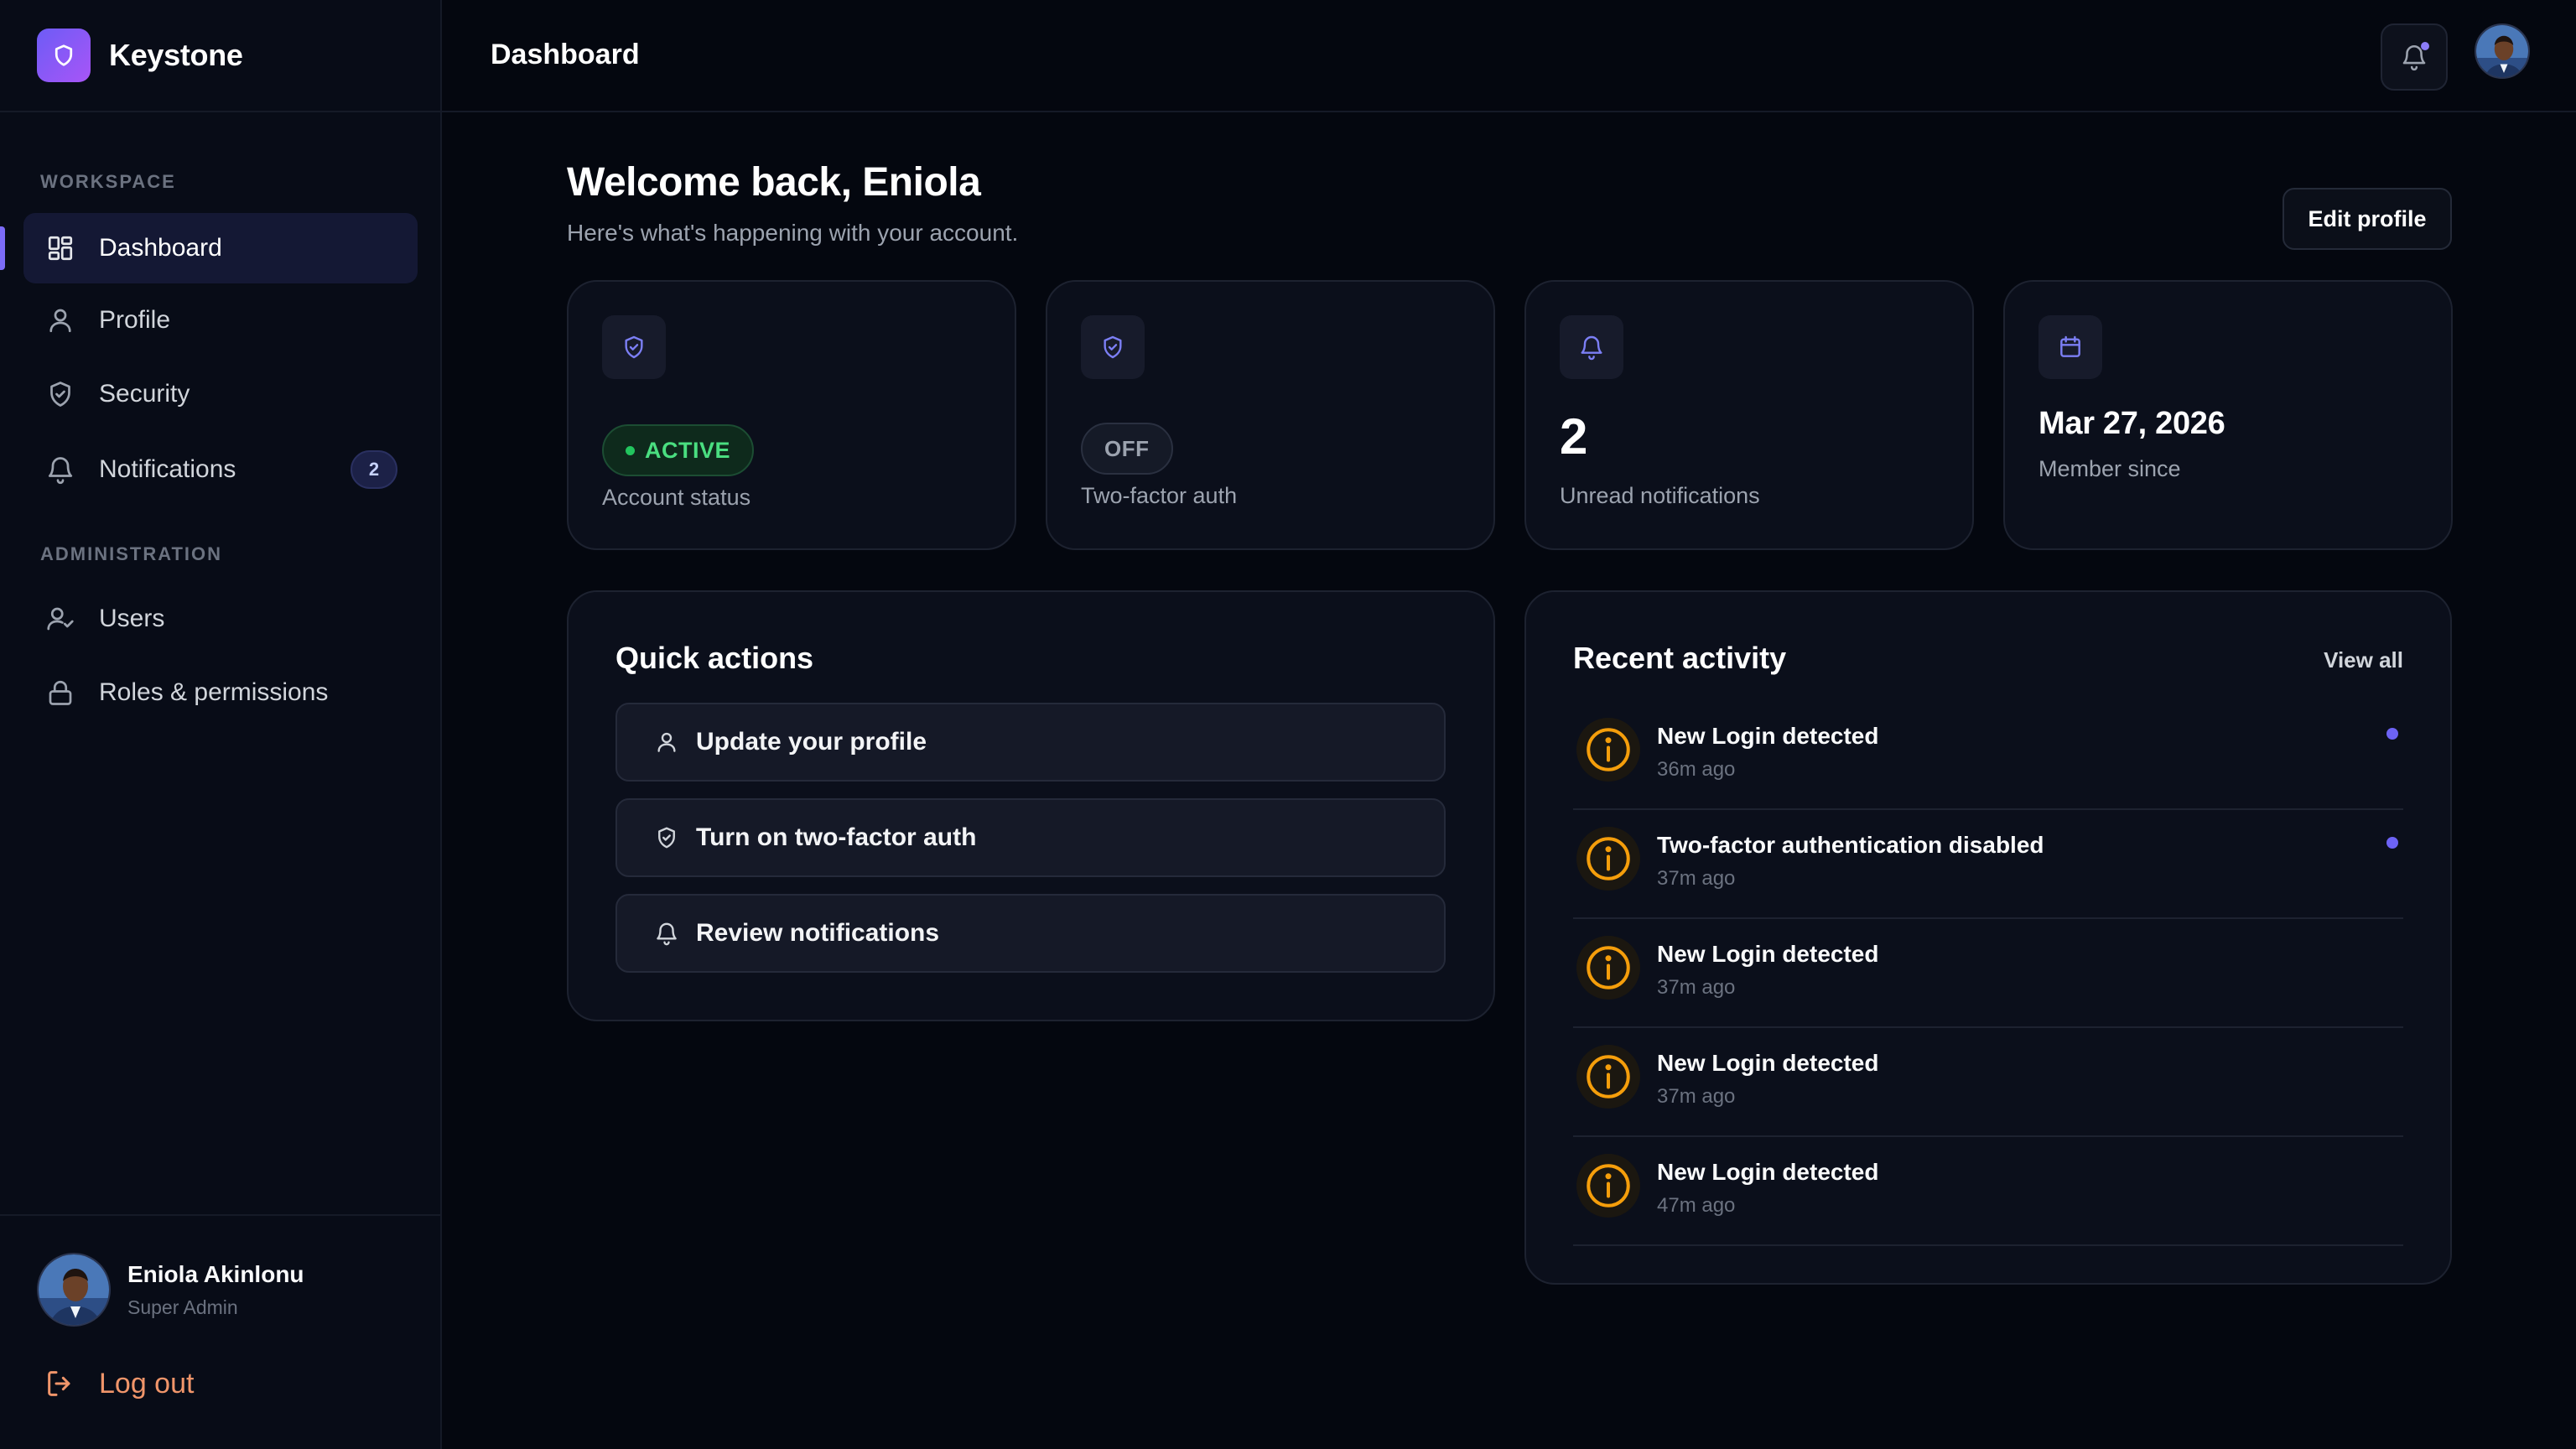 This screenshot has height=1449, width=2576. Describe the element at coordinates (2414, 57) in the screenshot. I see `notifications-button` at that location.